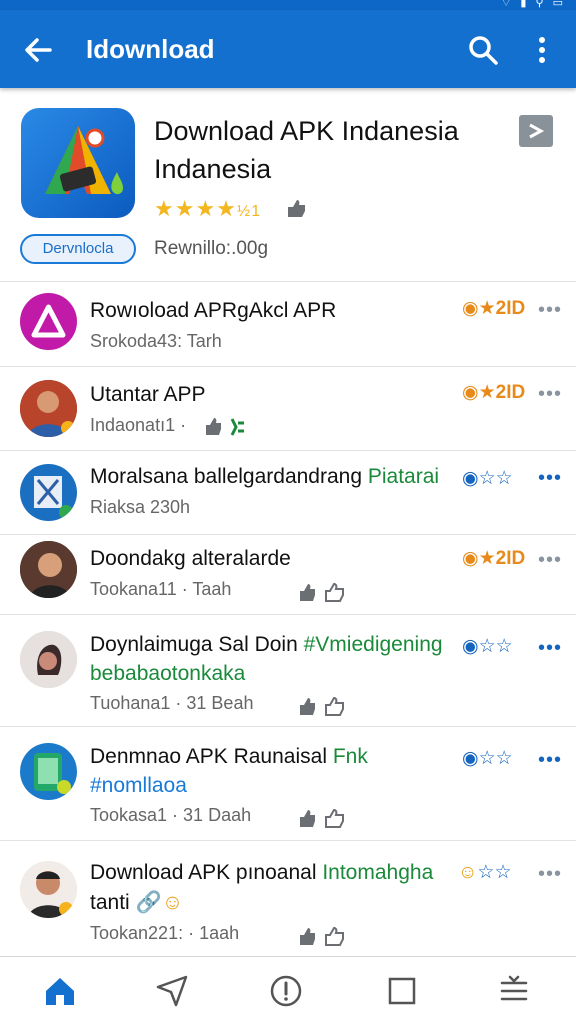 This screenshot has height=1024, width=576. What do you see at coordinates (401, 476) in the screenshot?
I see `item-title-tag: Piatarai` at bounding box center [401, 476].